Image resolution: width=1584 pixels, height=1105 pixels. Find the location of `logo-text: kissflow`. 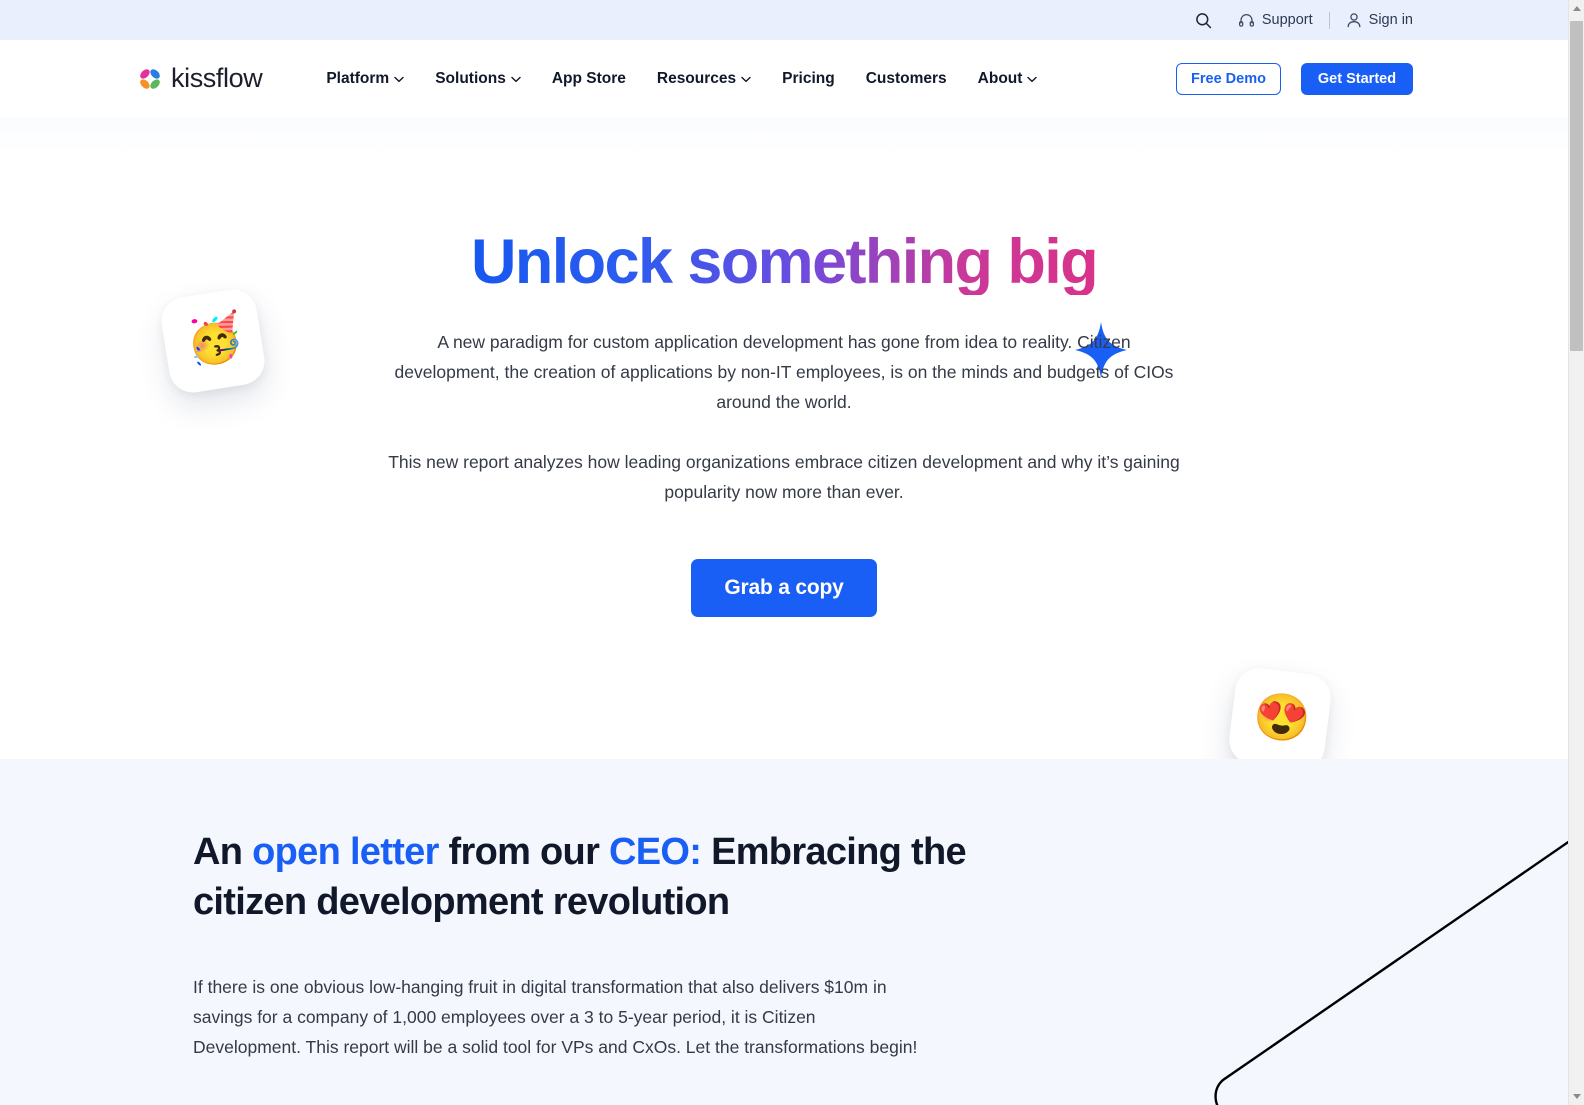

logo-text: kissflow is located at coordinates (217, 78).